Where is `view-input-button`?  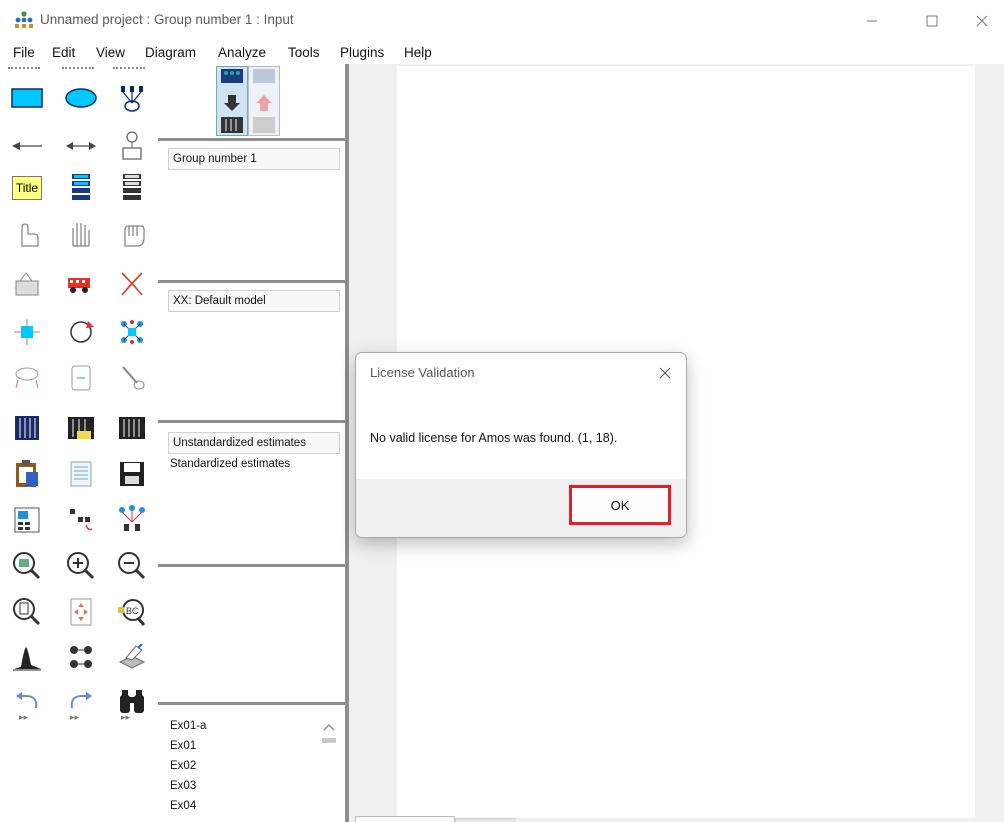
view-input-button is located at coordinates (232, 101).